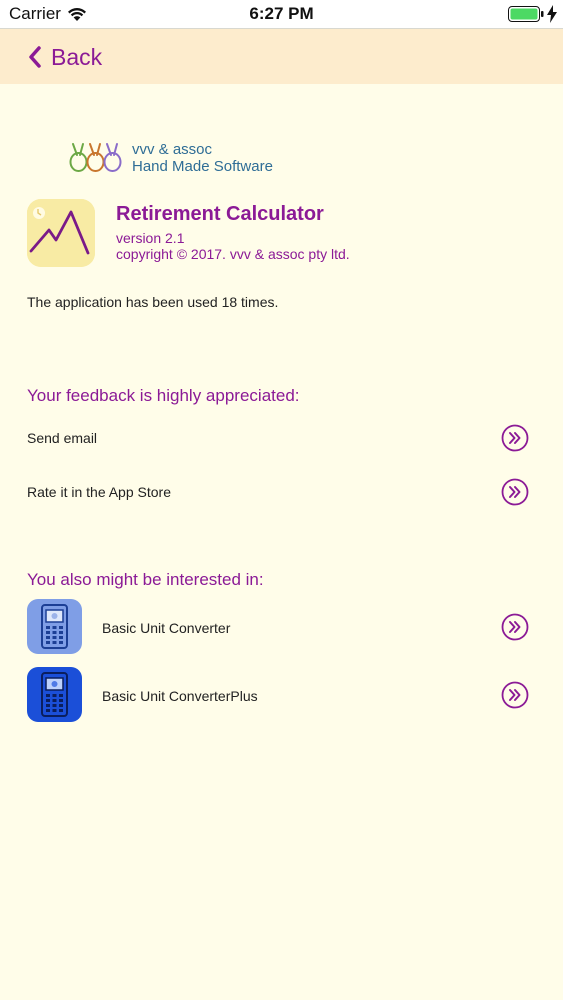 The height and width of the screenshot is (1000, 563). I want to click on rate-app-store-row: Rate it in the App Store, so click(281, 492).